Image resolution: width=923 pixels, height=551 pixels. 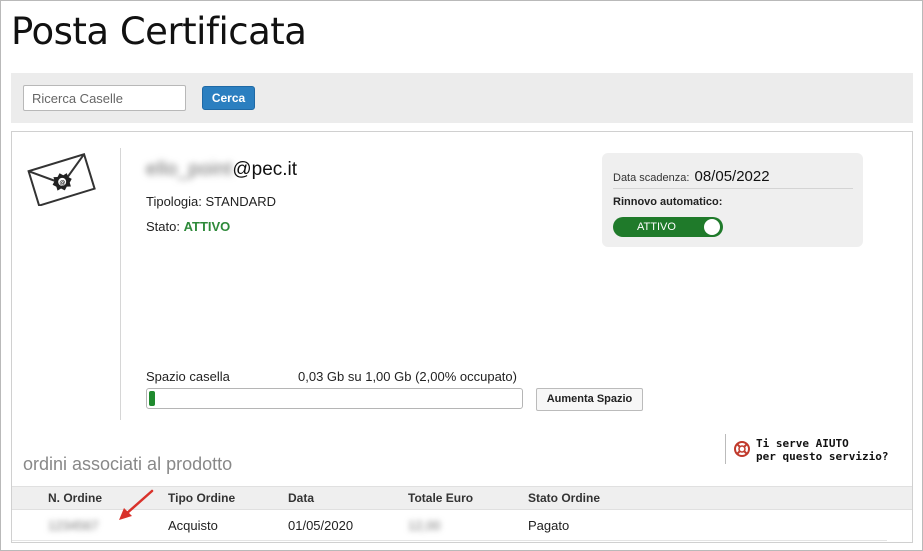 What do you see at coordinates (742, 449) in the screenshot?
I see `lifebuoy-icon` at bounding box center [742, 449].